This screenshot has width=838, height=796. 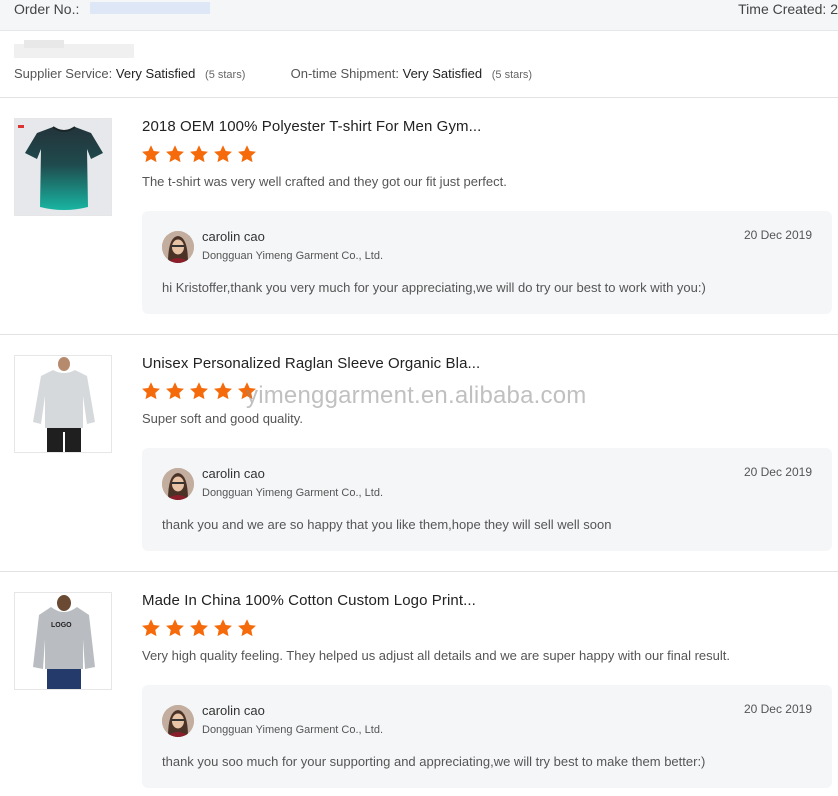 I want to click on order-number-label: Order No.:, so click(x=47, y=9).